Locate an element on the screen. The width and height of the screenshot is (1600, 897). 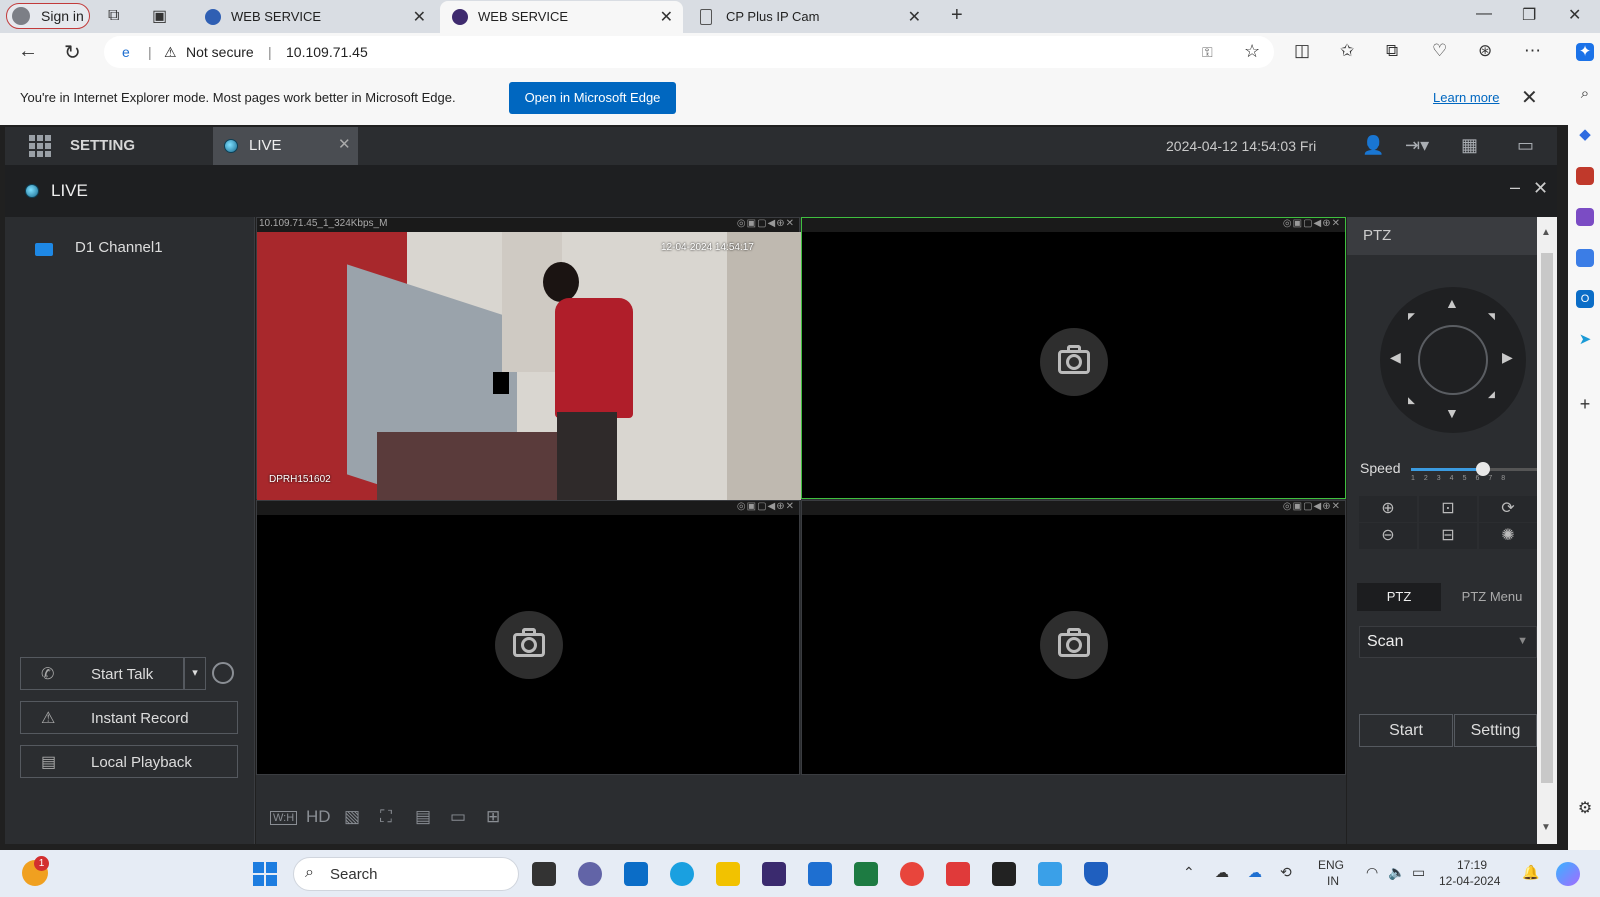
talk-dropdown-button: ▾ is located at coordinates (195, 673).